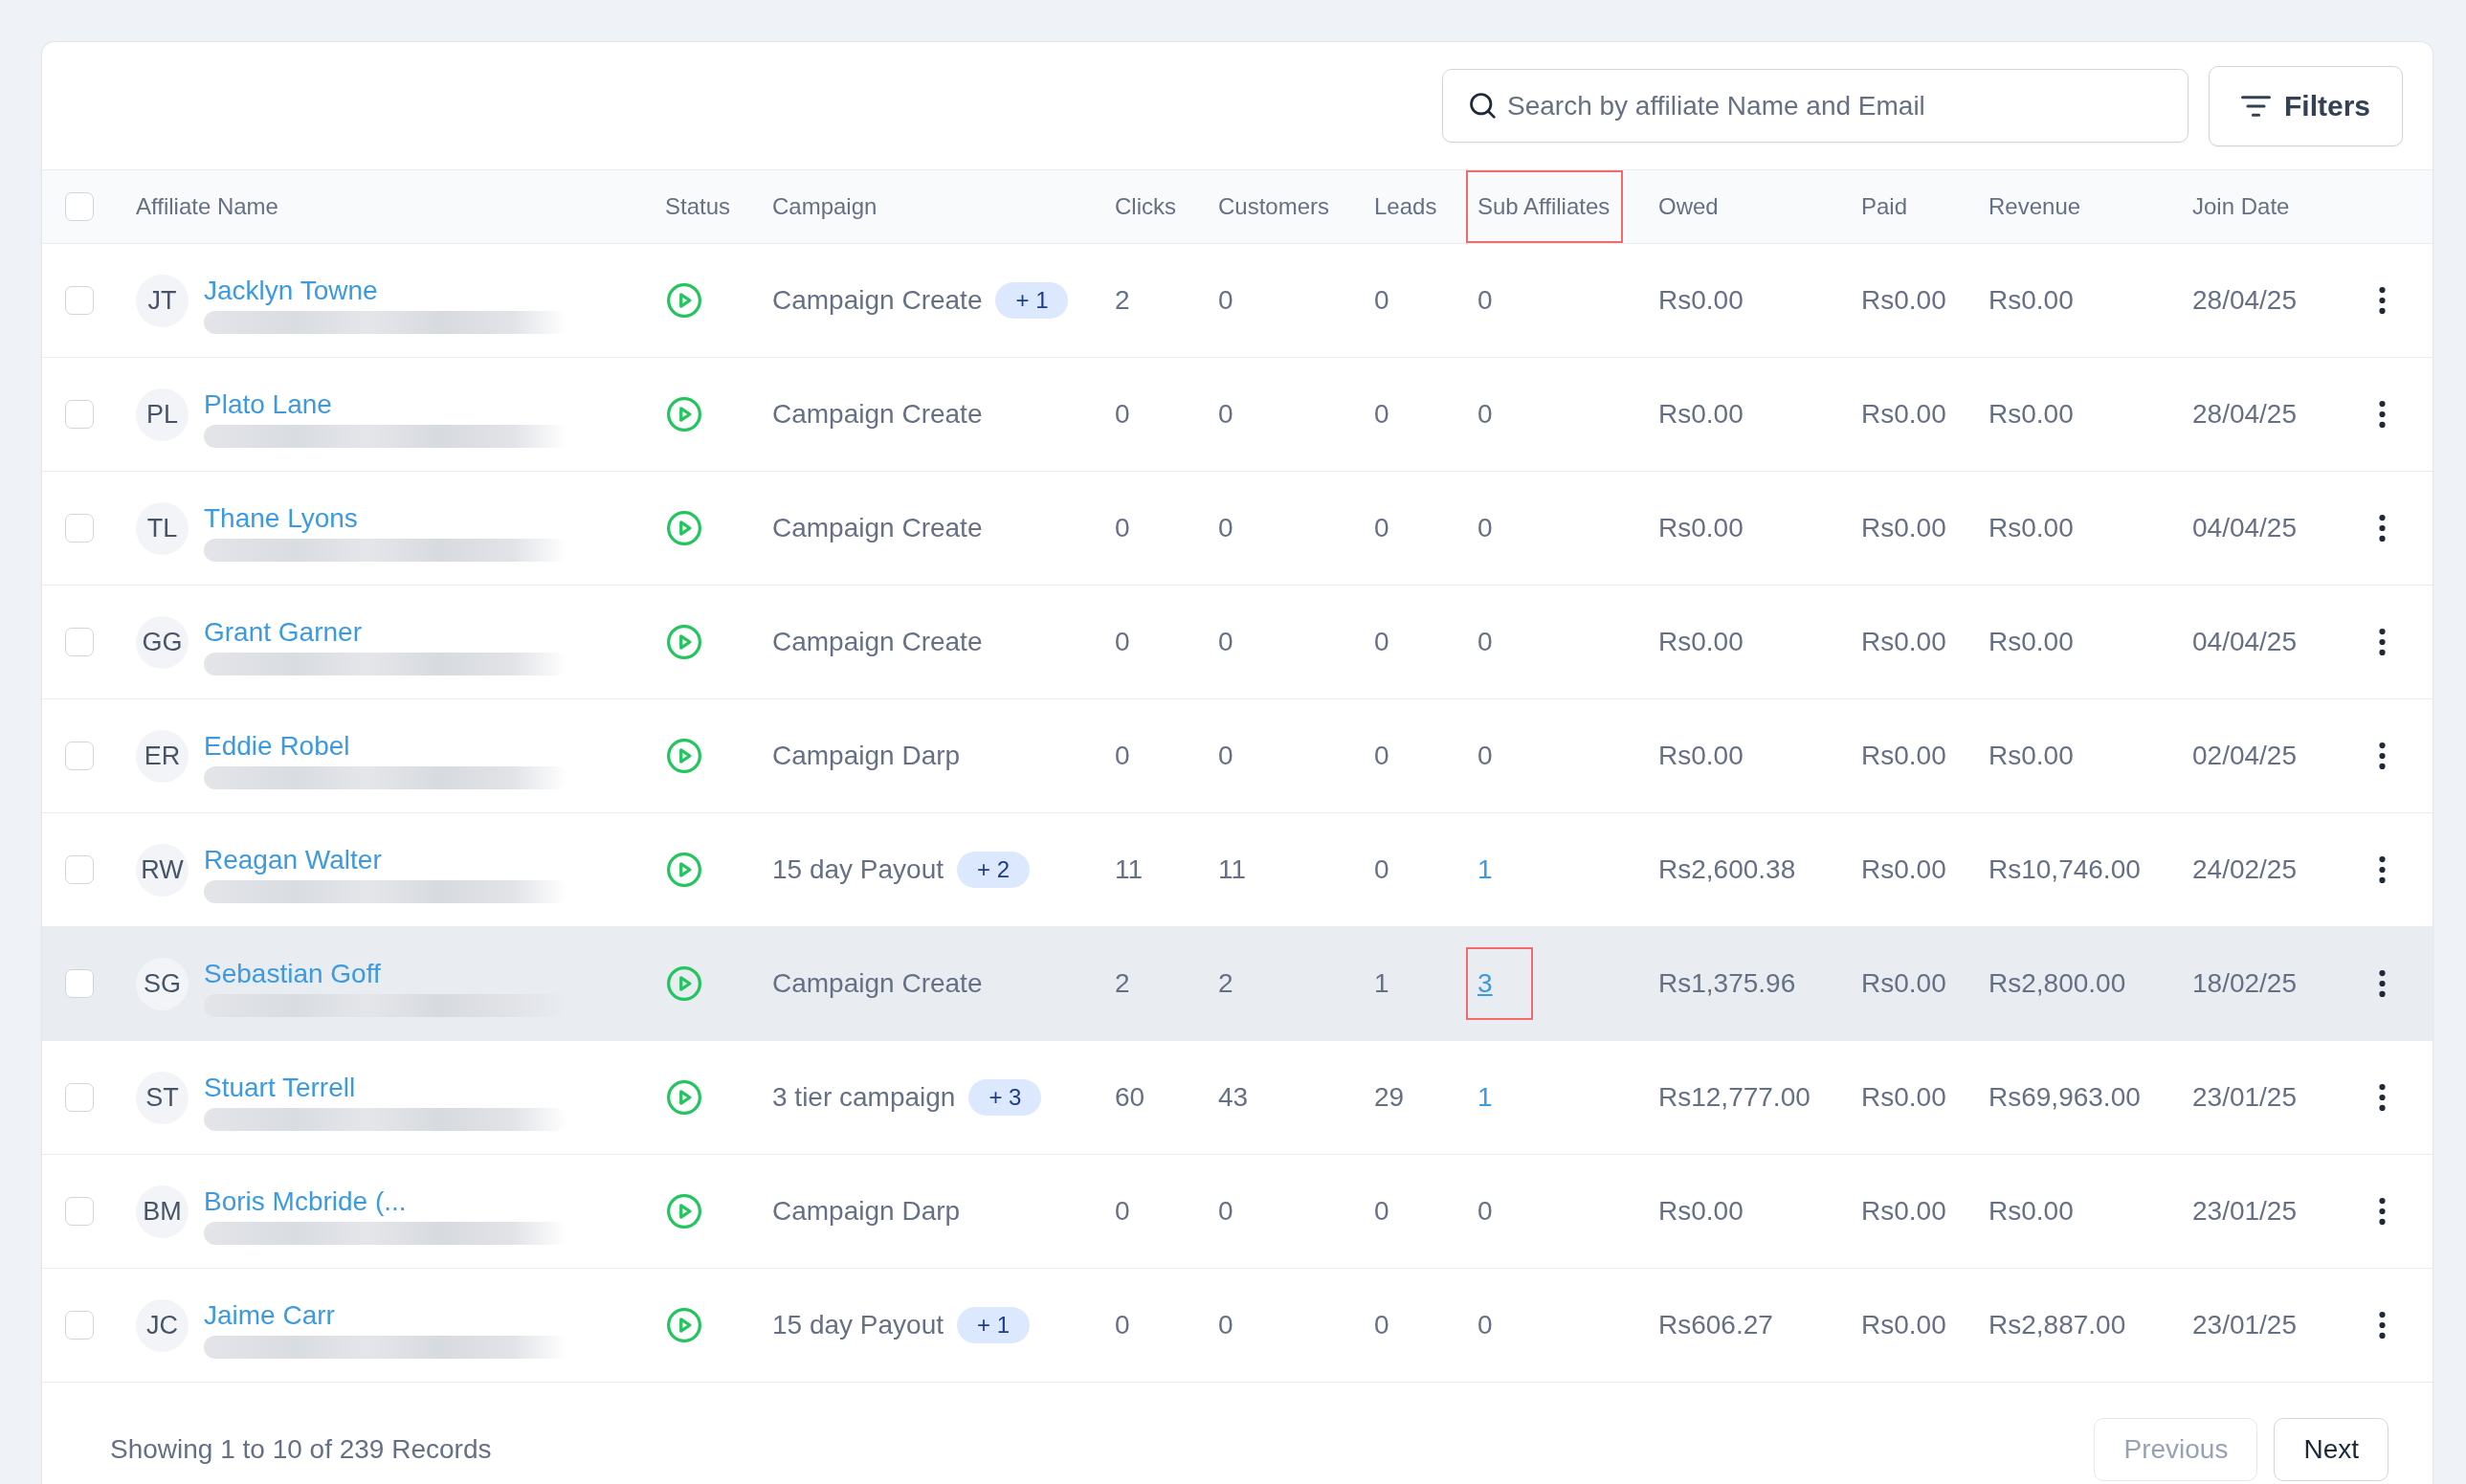  What do you see at coordinates (1715, 1325) in the screenshot?
I see `table-cell: Rs606.27` at bounding box center [1715, 1325].